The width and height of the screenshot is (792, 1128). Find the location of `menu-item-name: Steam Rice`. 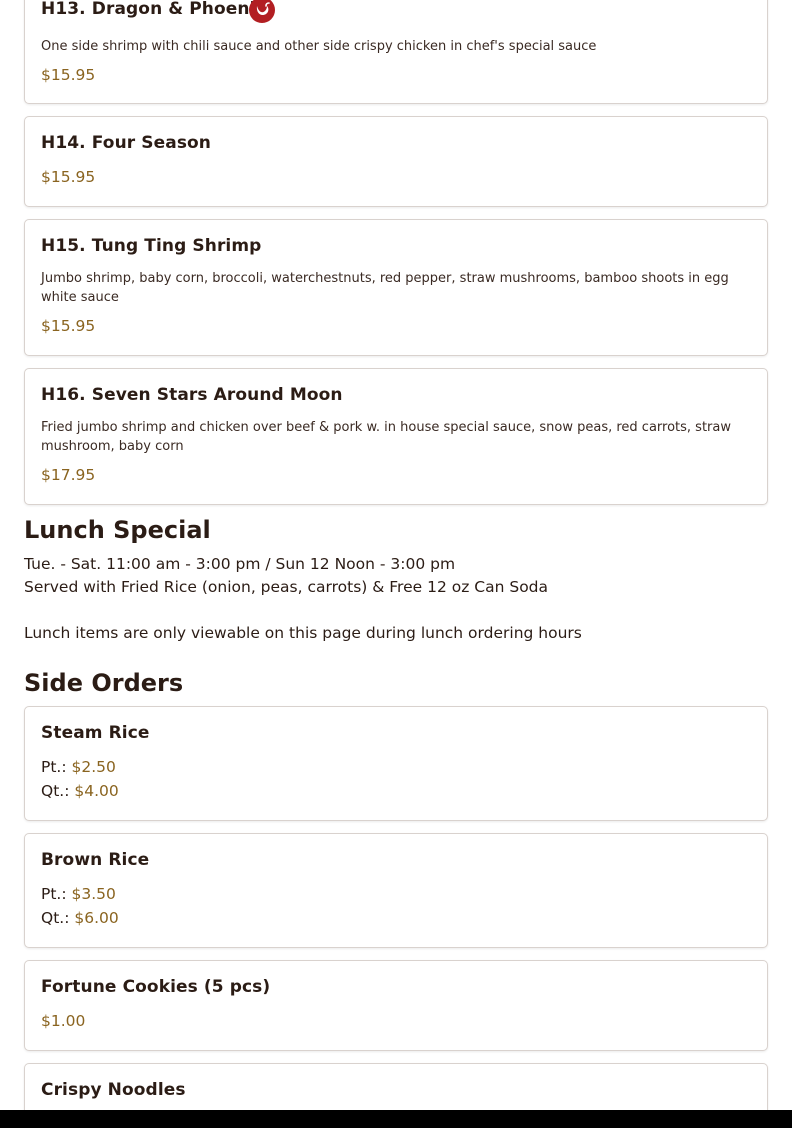

menu-item-name: Steam Rice is located at coordinates (95, 733).